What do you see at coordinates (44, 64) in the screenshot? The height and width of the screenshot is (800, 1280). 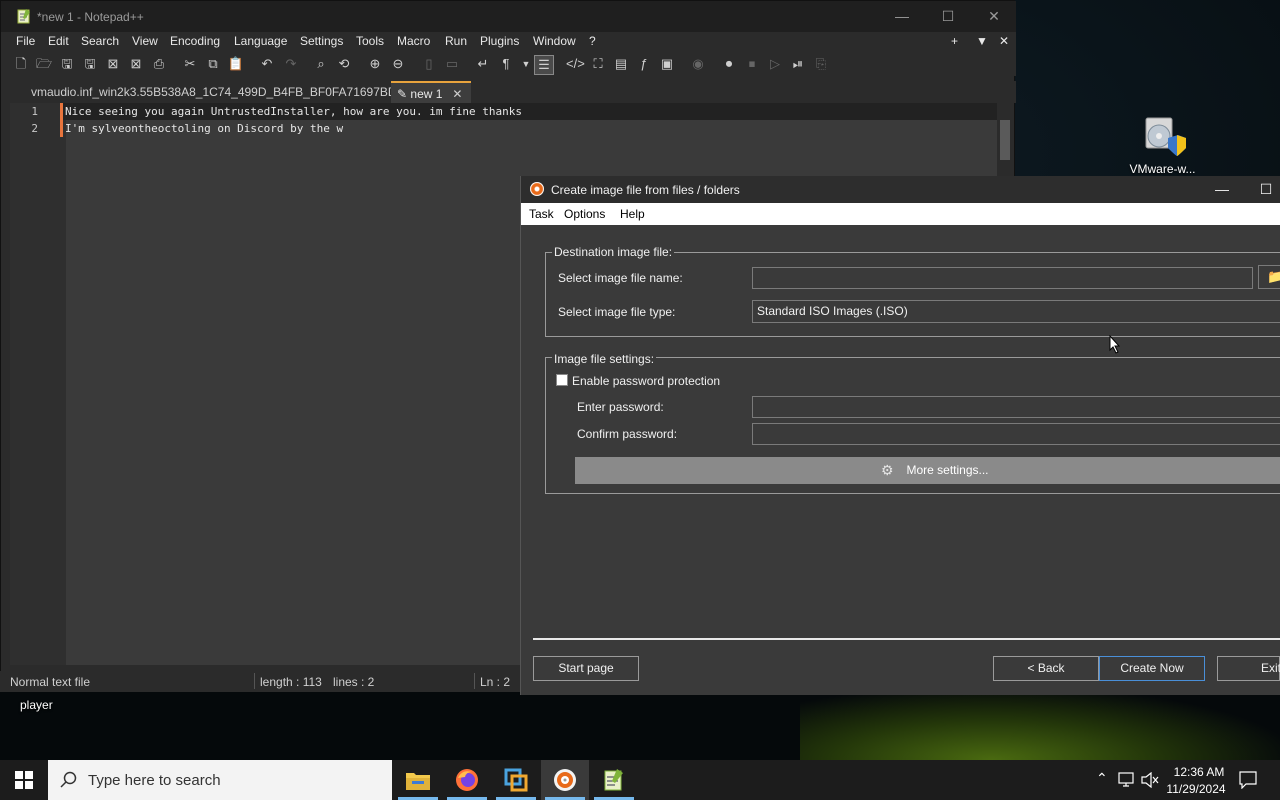 I see `open-file-icon: 🗁` at bounding box center [44, 64].